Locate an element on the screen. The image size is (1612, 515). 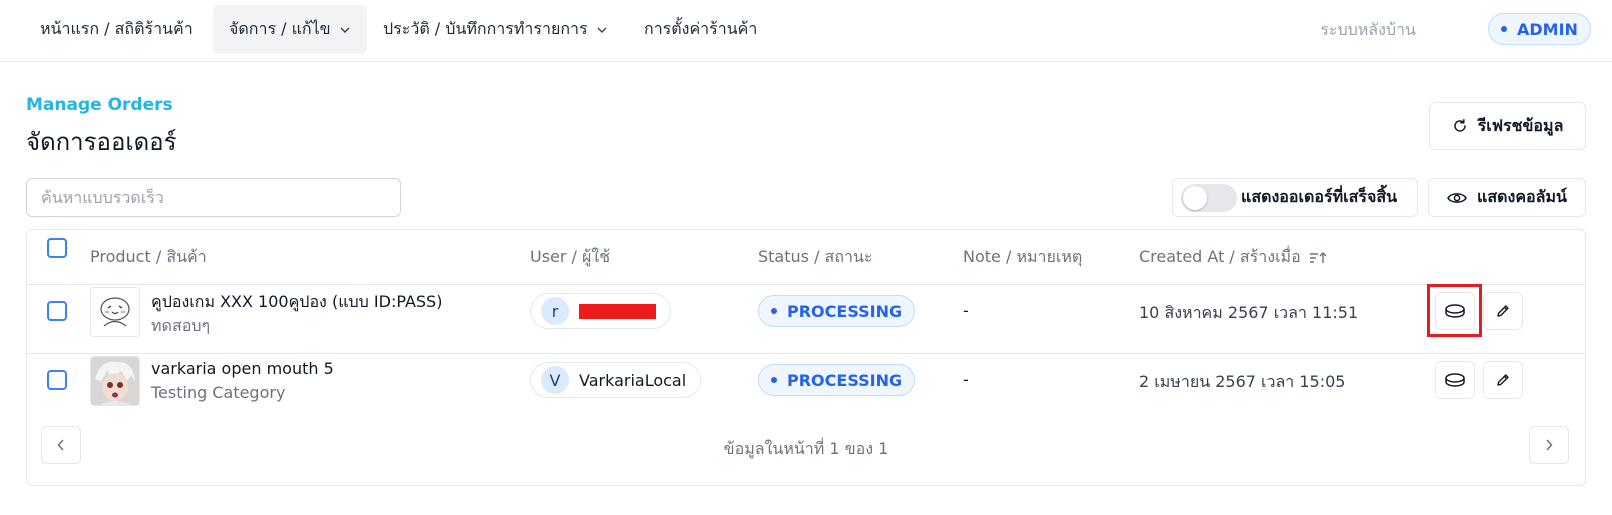
nav-item-label: ประวัติ / บันทึกการทำรายการ is located at coordinates (485, 28).